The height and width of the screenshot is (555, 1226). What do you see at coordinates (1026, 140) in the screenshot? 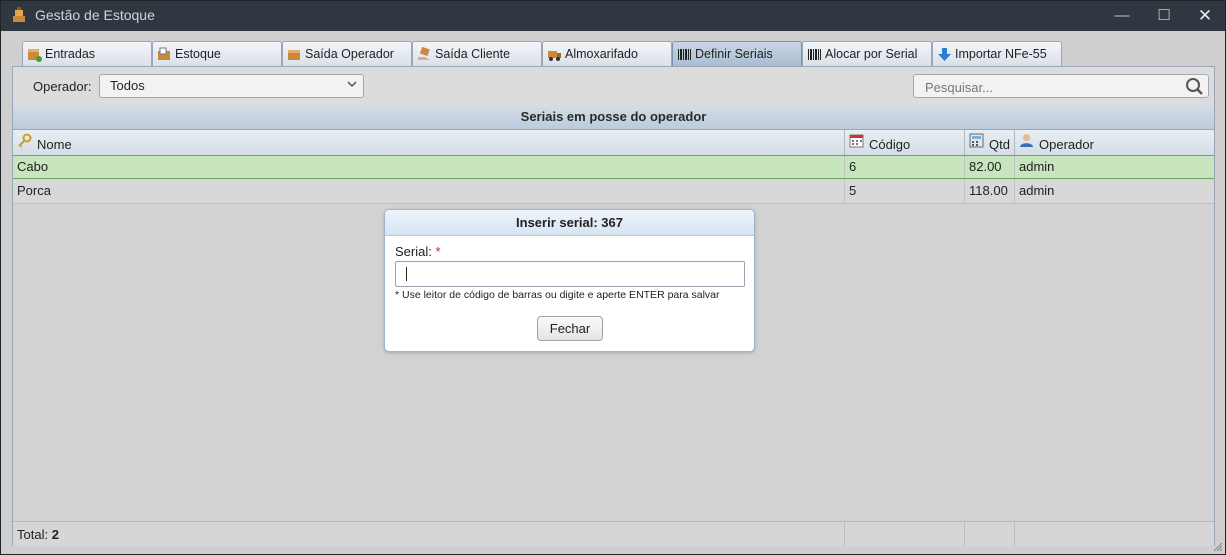
I see `user-icon` at bounding box center [1026, 140].